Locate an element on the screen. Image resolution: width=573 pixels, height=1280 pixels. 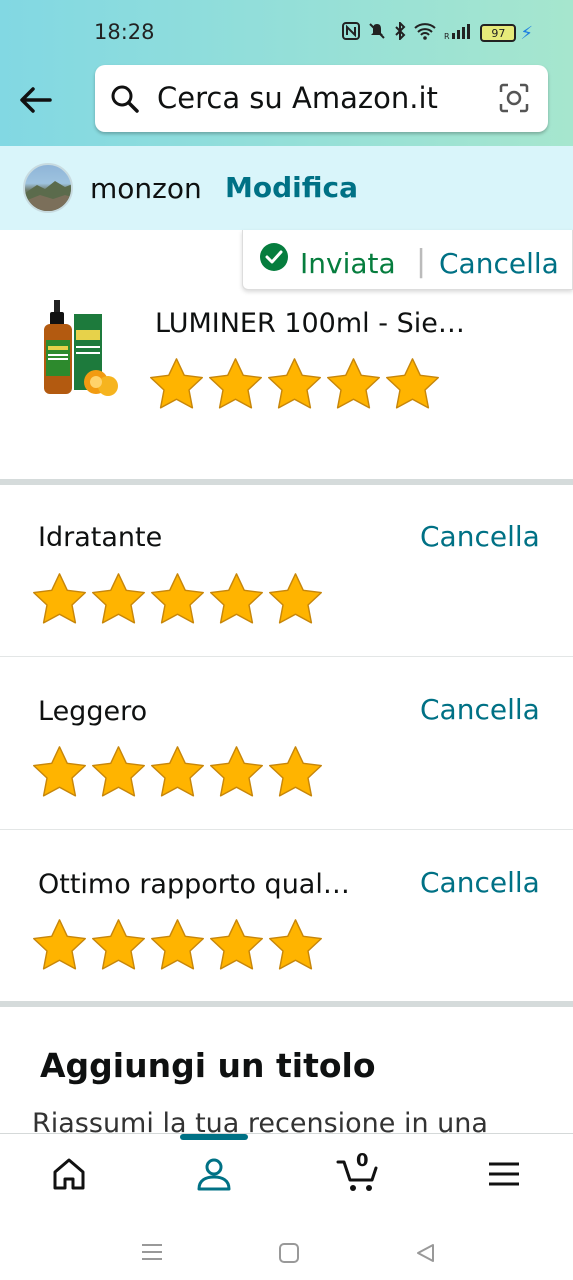
battery-icon: 97 is located at coordinates (498, 33).